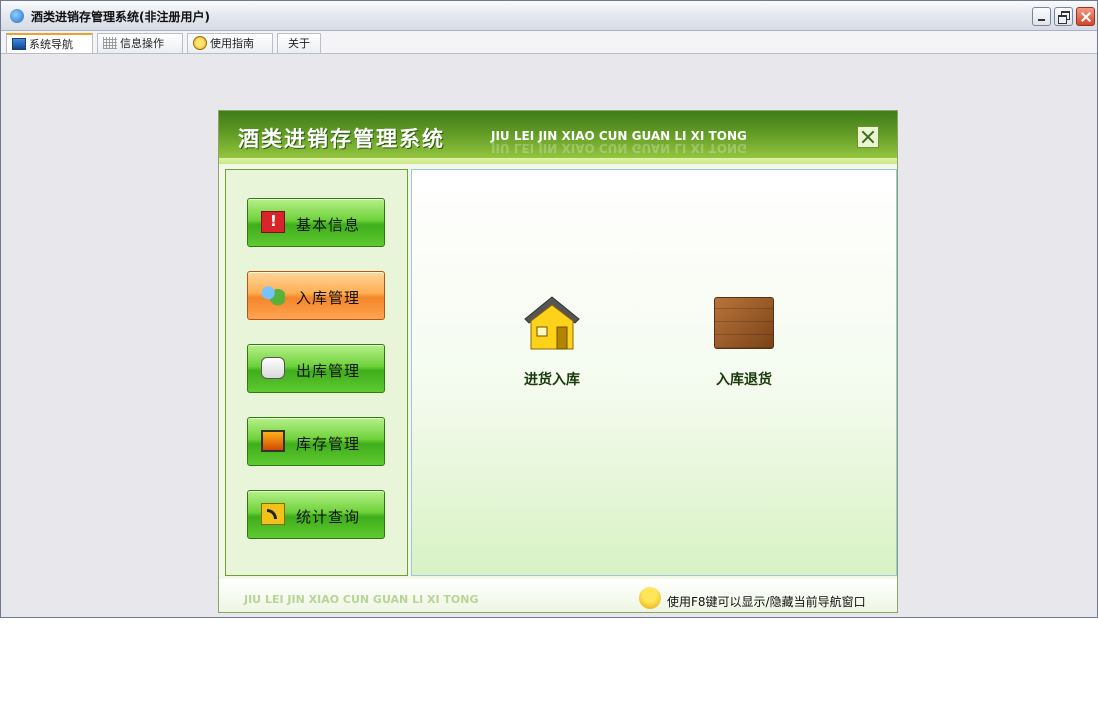 The height and width of the screenshot is (716, 1098). Describe the element at coordinates (1063, 16) in the screenshot. I see `restore-button` at that location.